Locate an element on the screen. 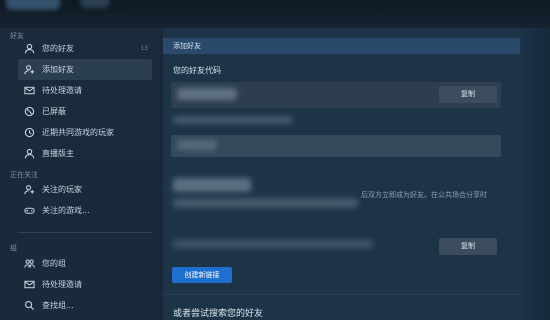 The height and width of the screenshot is (320, 550). sidebar-item-label: 您的好友 is located at coordinates (58, 48).